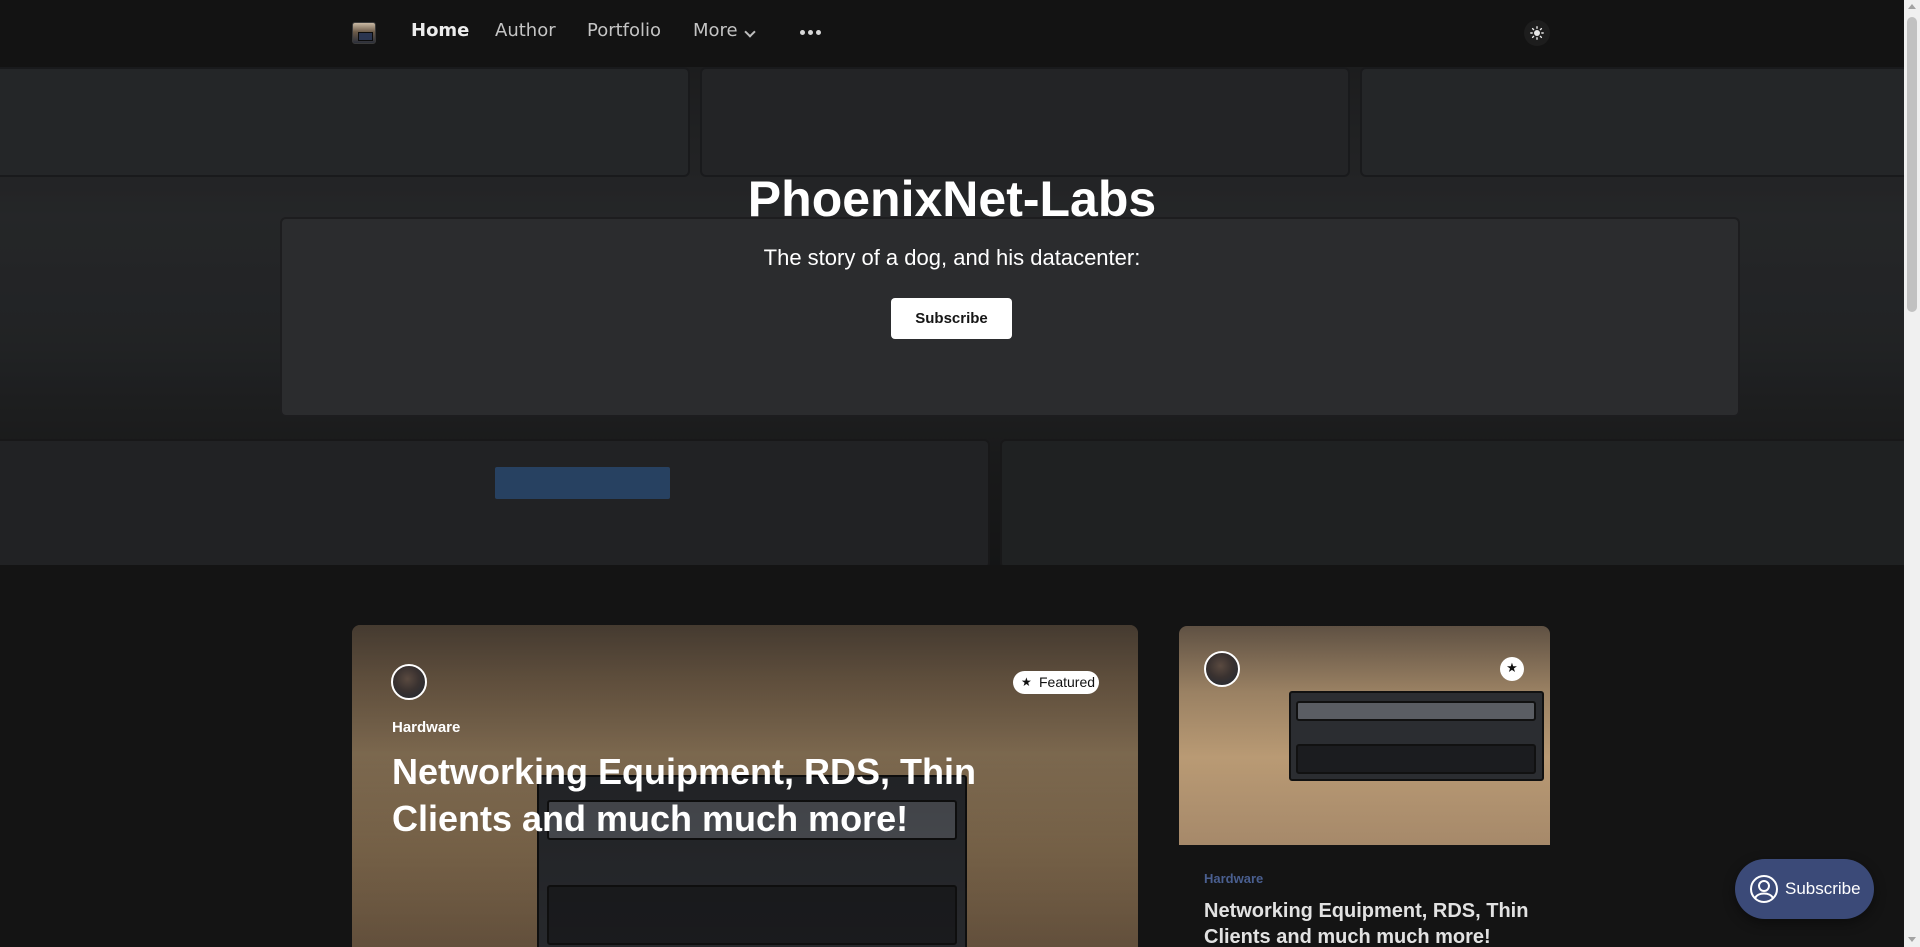  What do you see at coordinates (1823, 888) in the screenshot?
I see `portal-subscribe-label: Subscribe` at bounding box center [1823, 888].